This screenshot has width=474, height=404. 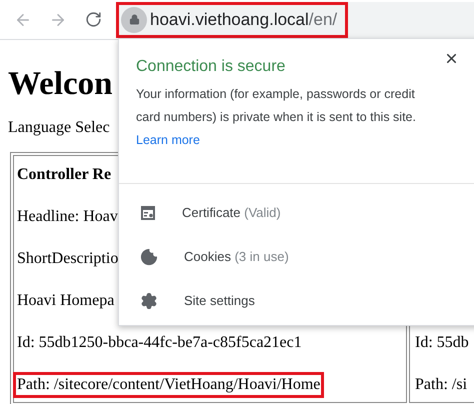 What do you see at coordinates (276, 106) in the screenshot?
I see `popup-body: Your information (for example, passwords or credit card numbers) is private when it is sent to this site.` at bounding box center [276, 106].